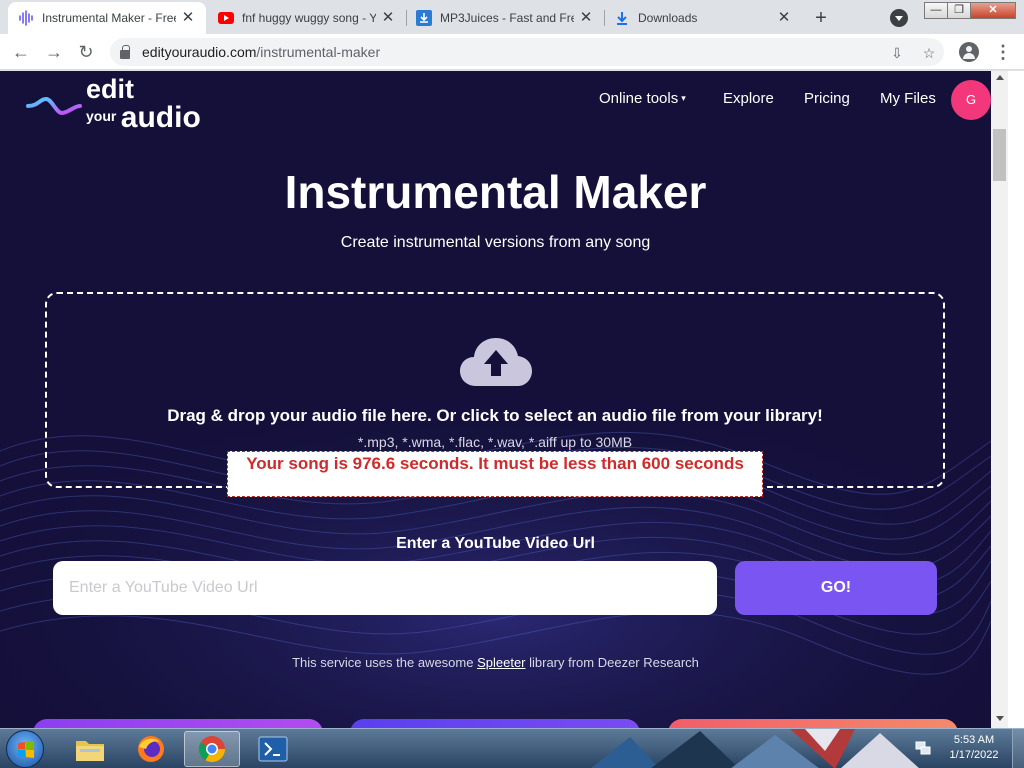  Describe the element at coordinates (54, 52) in the screenshot. I see `forward-icon: →` at that location.